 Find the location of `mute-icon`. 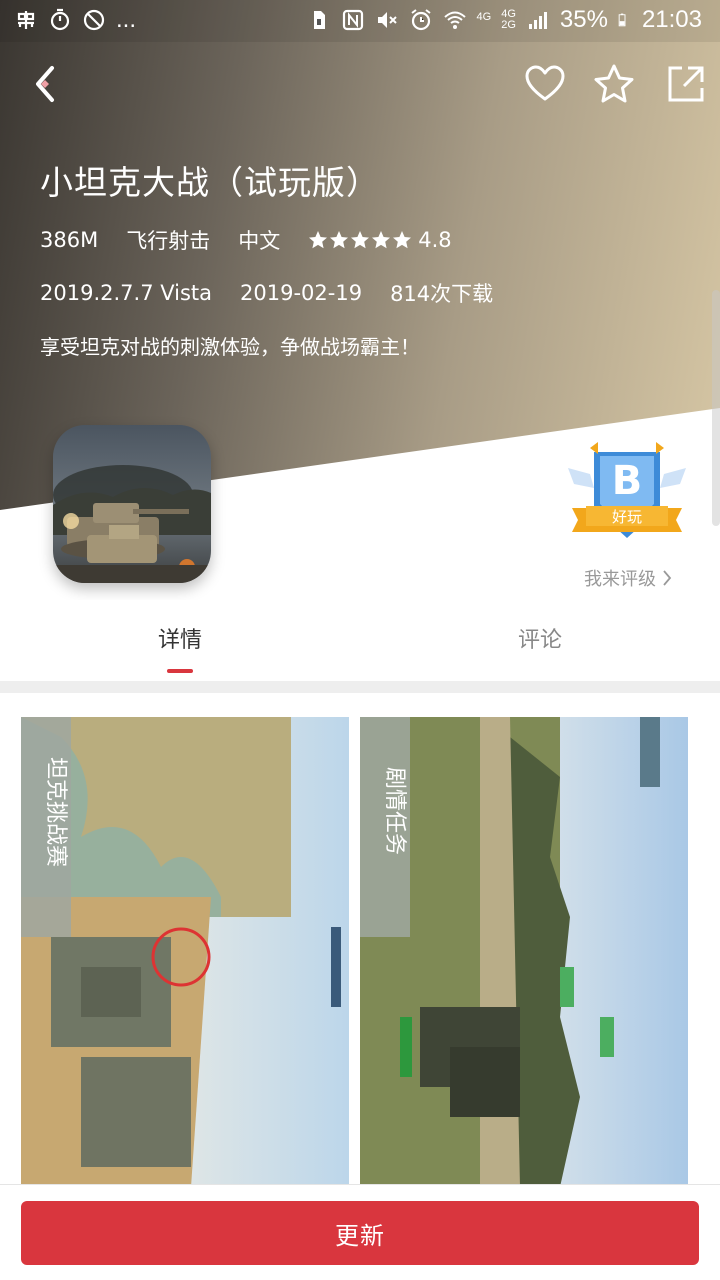

mute-icon is located at coordinates (387, 20).